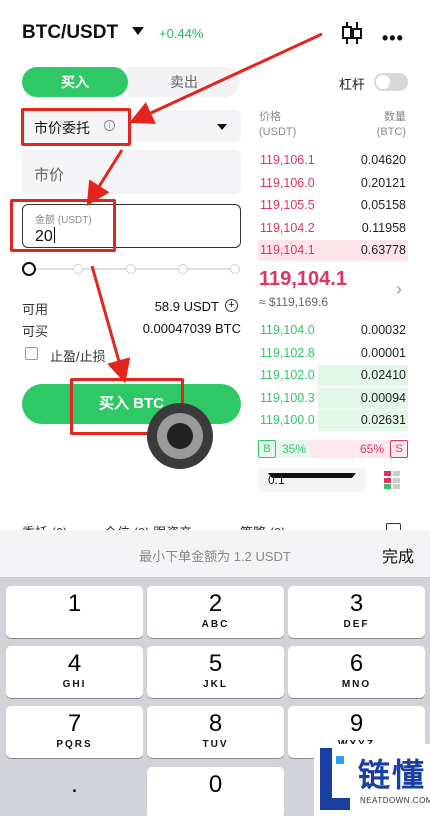 The image size is (430, 816). Describe the element at coordinates (383, 160) in the screenshot. I see `ask-qty: 0.04620` at that location.